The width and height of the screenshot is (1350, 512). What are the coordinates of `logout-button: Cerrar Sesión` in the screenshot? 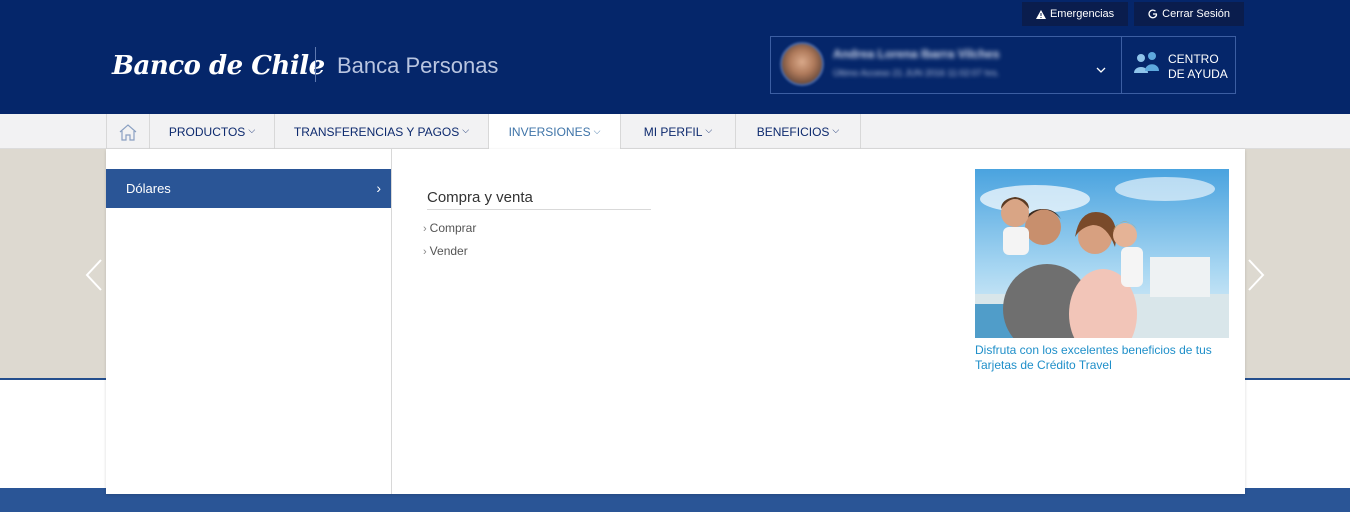 It's located at (1189, 14).